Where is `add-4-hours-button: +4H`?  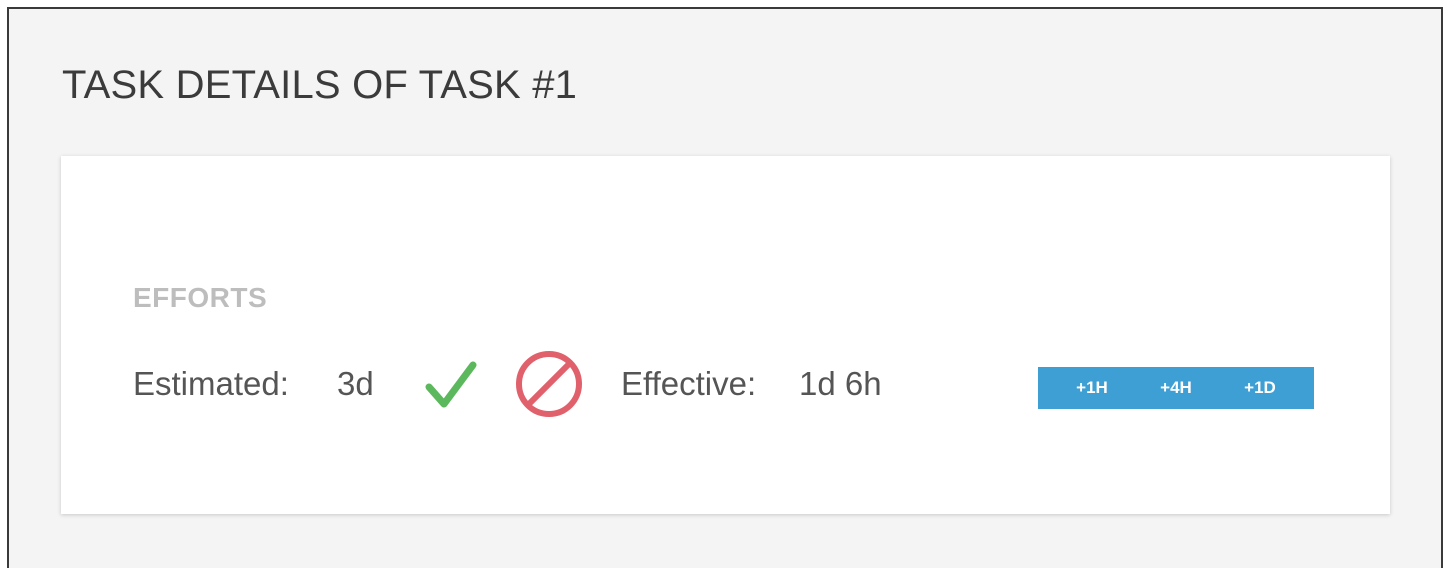
add-4-hours-button: +4H is located at coordinates (1176, 388).